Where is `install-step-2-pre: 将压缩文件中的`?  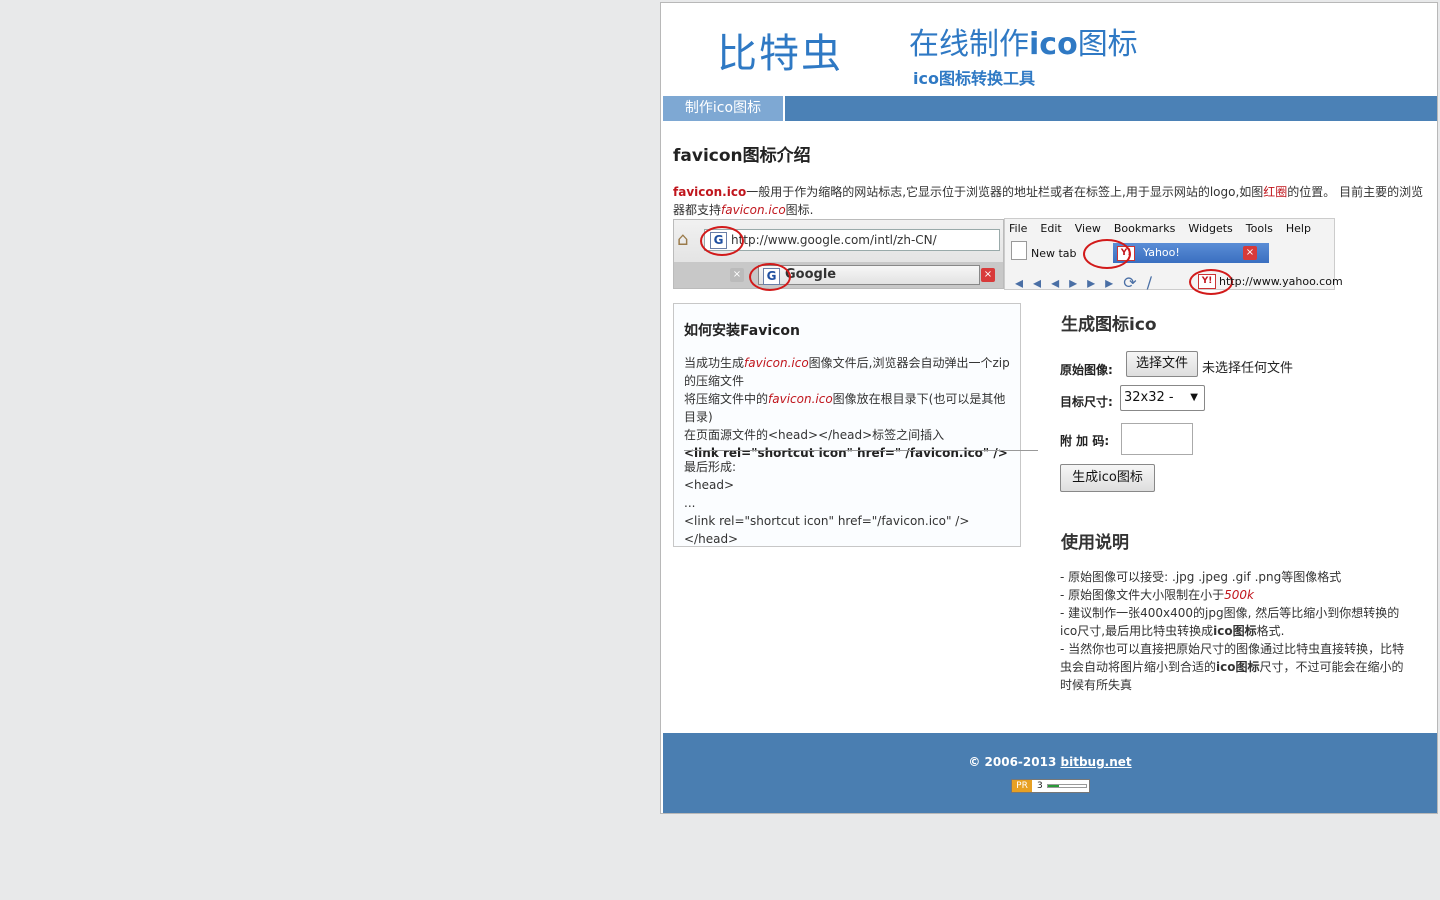 install-step-2-pre: 将压缩文件中的 is located at coordinates (726, 399).